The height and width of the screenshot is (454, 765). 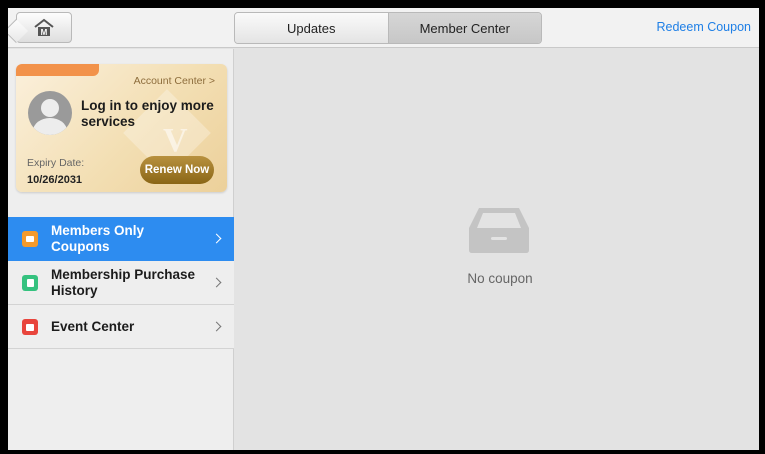 What do you see at coordinates (44, 32) in the screenshot?
I see `home-icon-letter: M` at bounding box center [44, 32].